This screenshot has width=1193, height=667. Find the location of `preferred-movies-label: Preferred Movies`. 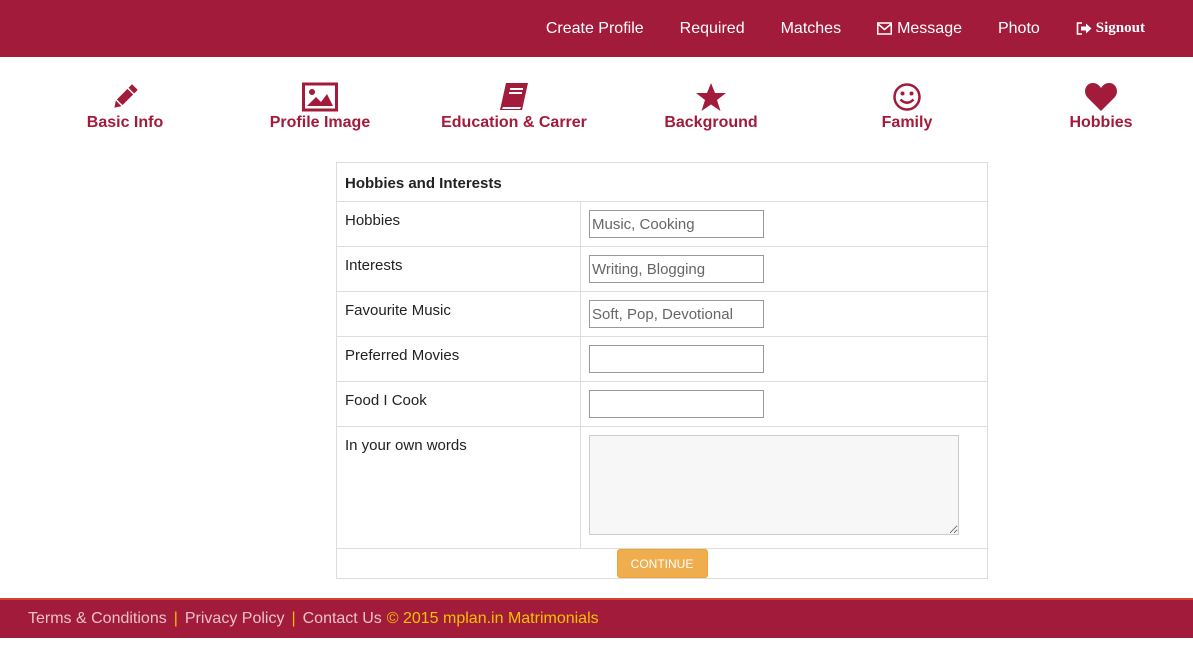

preferred-movies-label: Preferred Movies is located at coordinates (459, 359).